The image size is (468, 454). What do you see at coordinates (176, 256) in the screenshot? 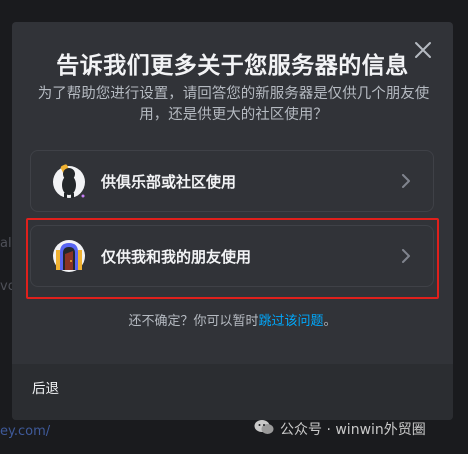
I see `option-label: 仅供我和我的朋友使用` at bounding box center [176, 256].